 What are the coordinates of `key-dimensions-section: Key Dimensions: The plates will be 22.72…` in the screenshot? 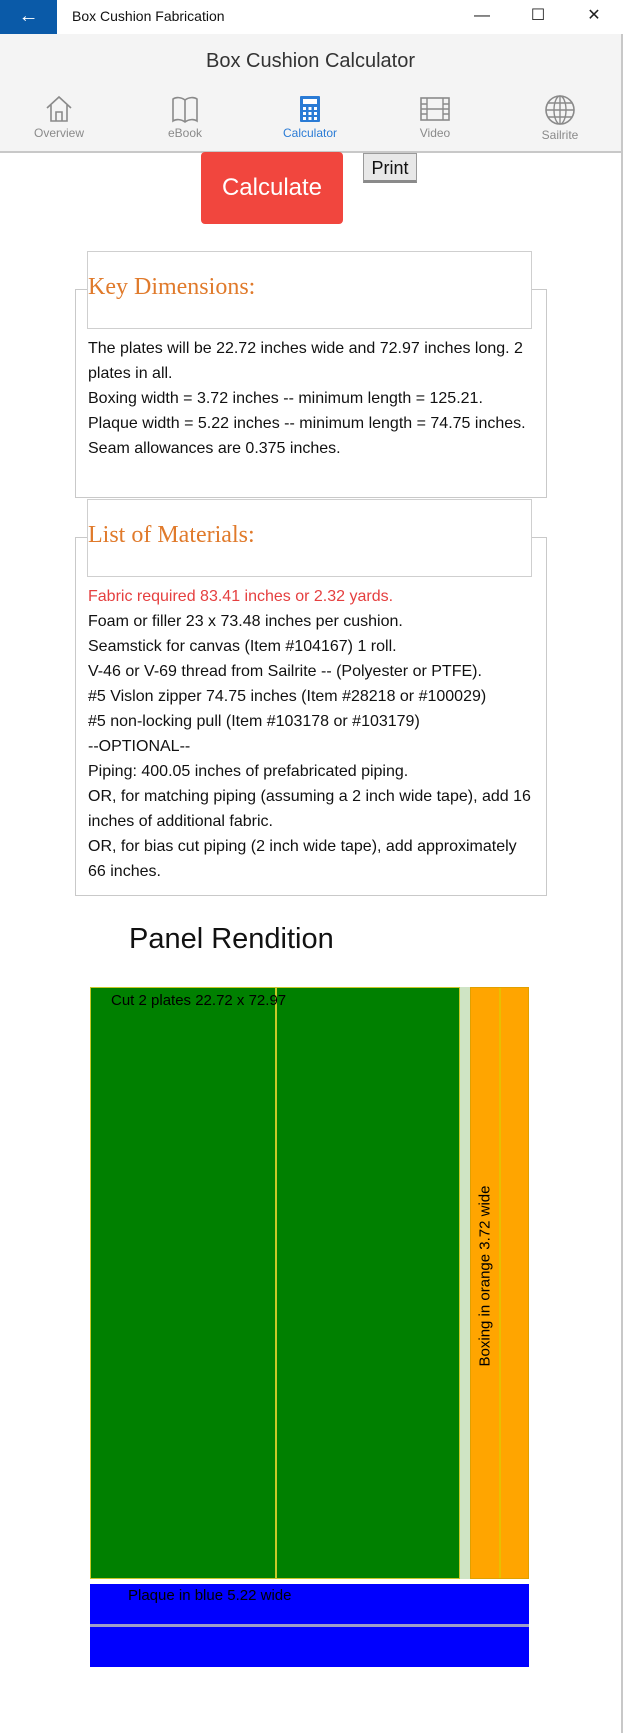 It's located at (311, 374).